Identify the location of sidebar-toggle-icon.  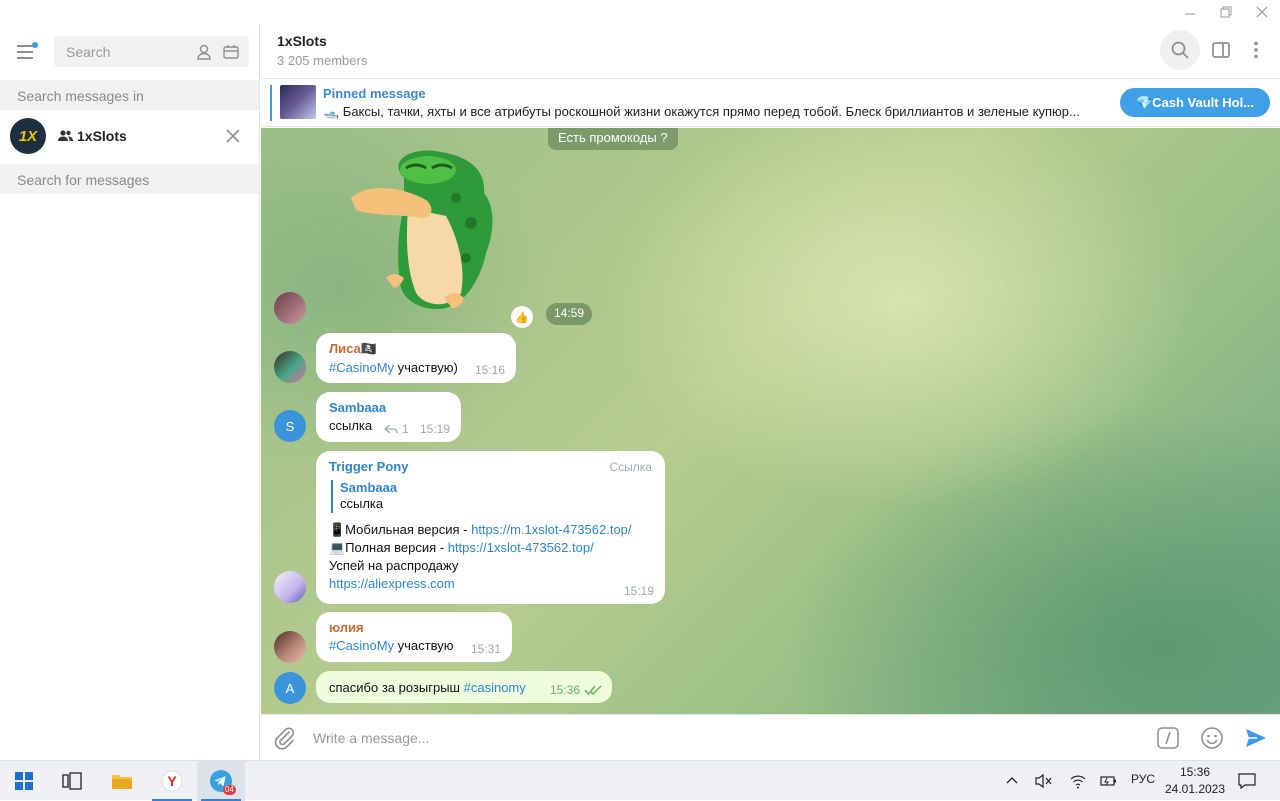
(1221, 50).